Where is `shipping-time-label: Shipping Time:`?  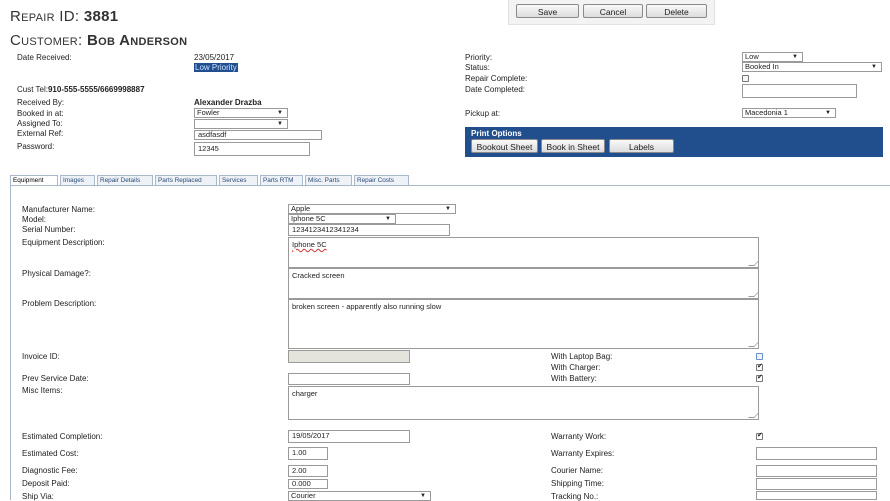
shipping-time-label: Shipping Time: is located at coordinates (577, 483).